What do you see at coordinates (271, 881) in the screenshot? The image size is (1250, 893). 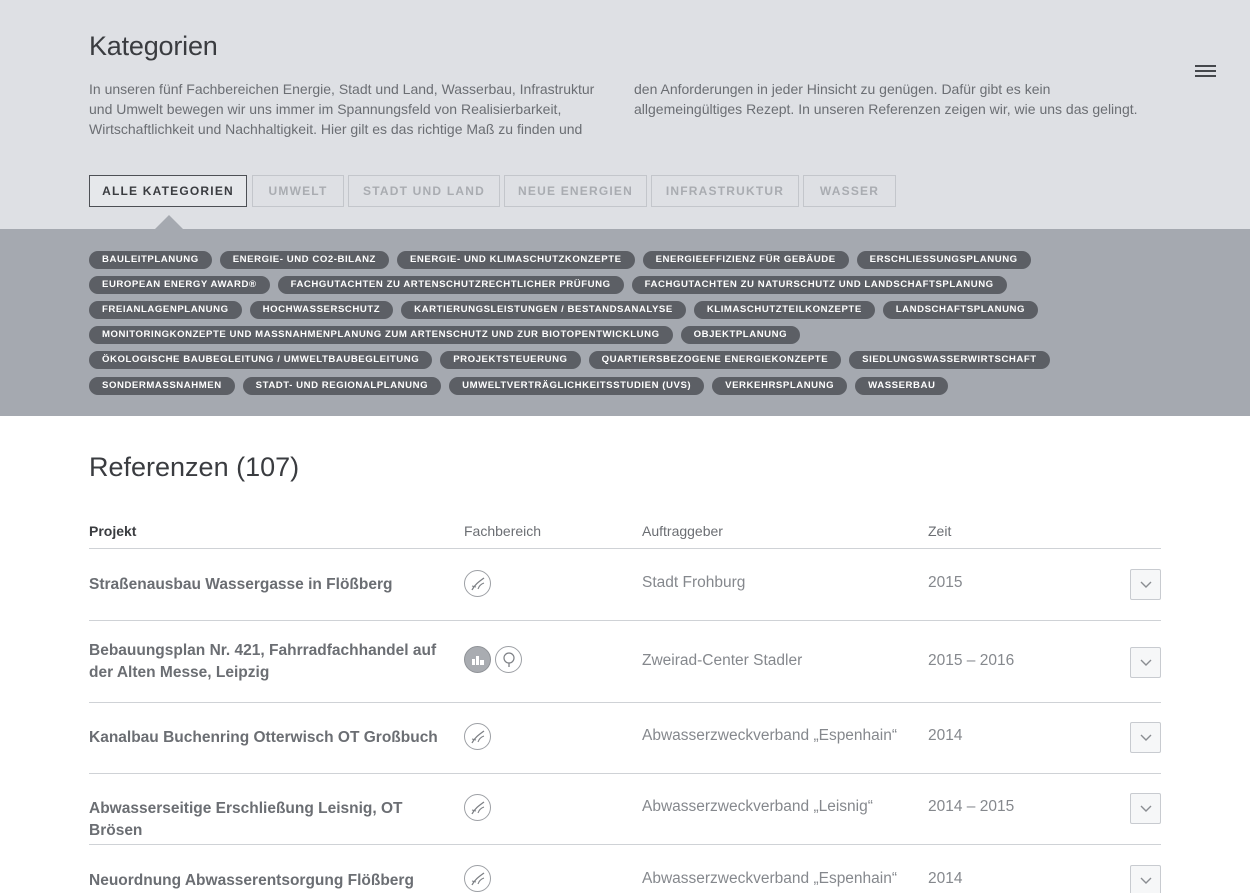 I see `project-name: Neuordnung Abwasserentsorgung Flößberg` at bounding box center [271, 881].